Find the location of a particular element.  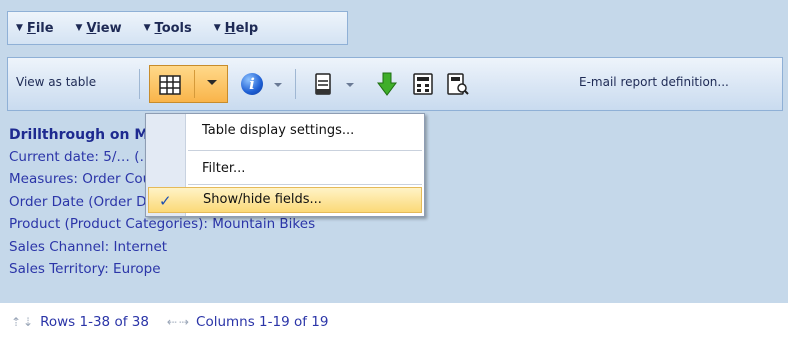

calculator-search-button is located at coordinates (458, 84).